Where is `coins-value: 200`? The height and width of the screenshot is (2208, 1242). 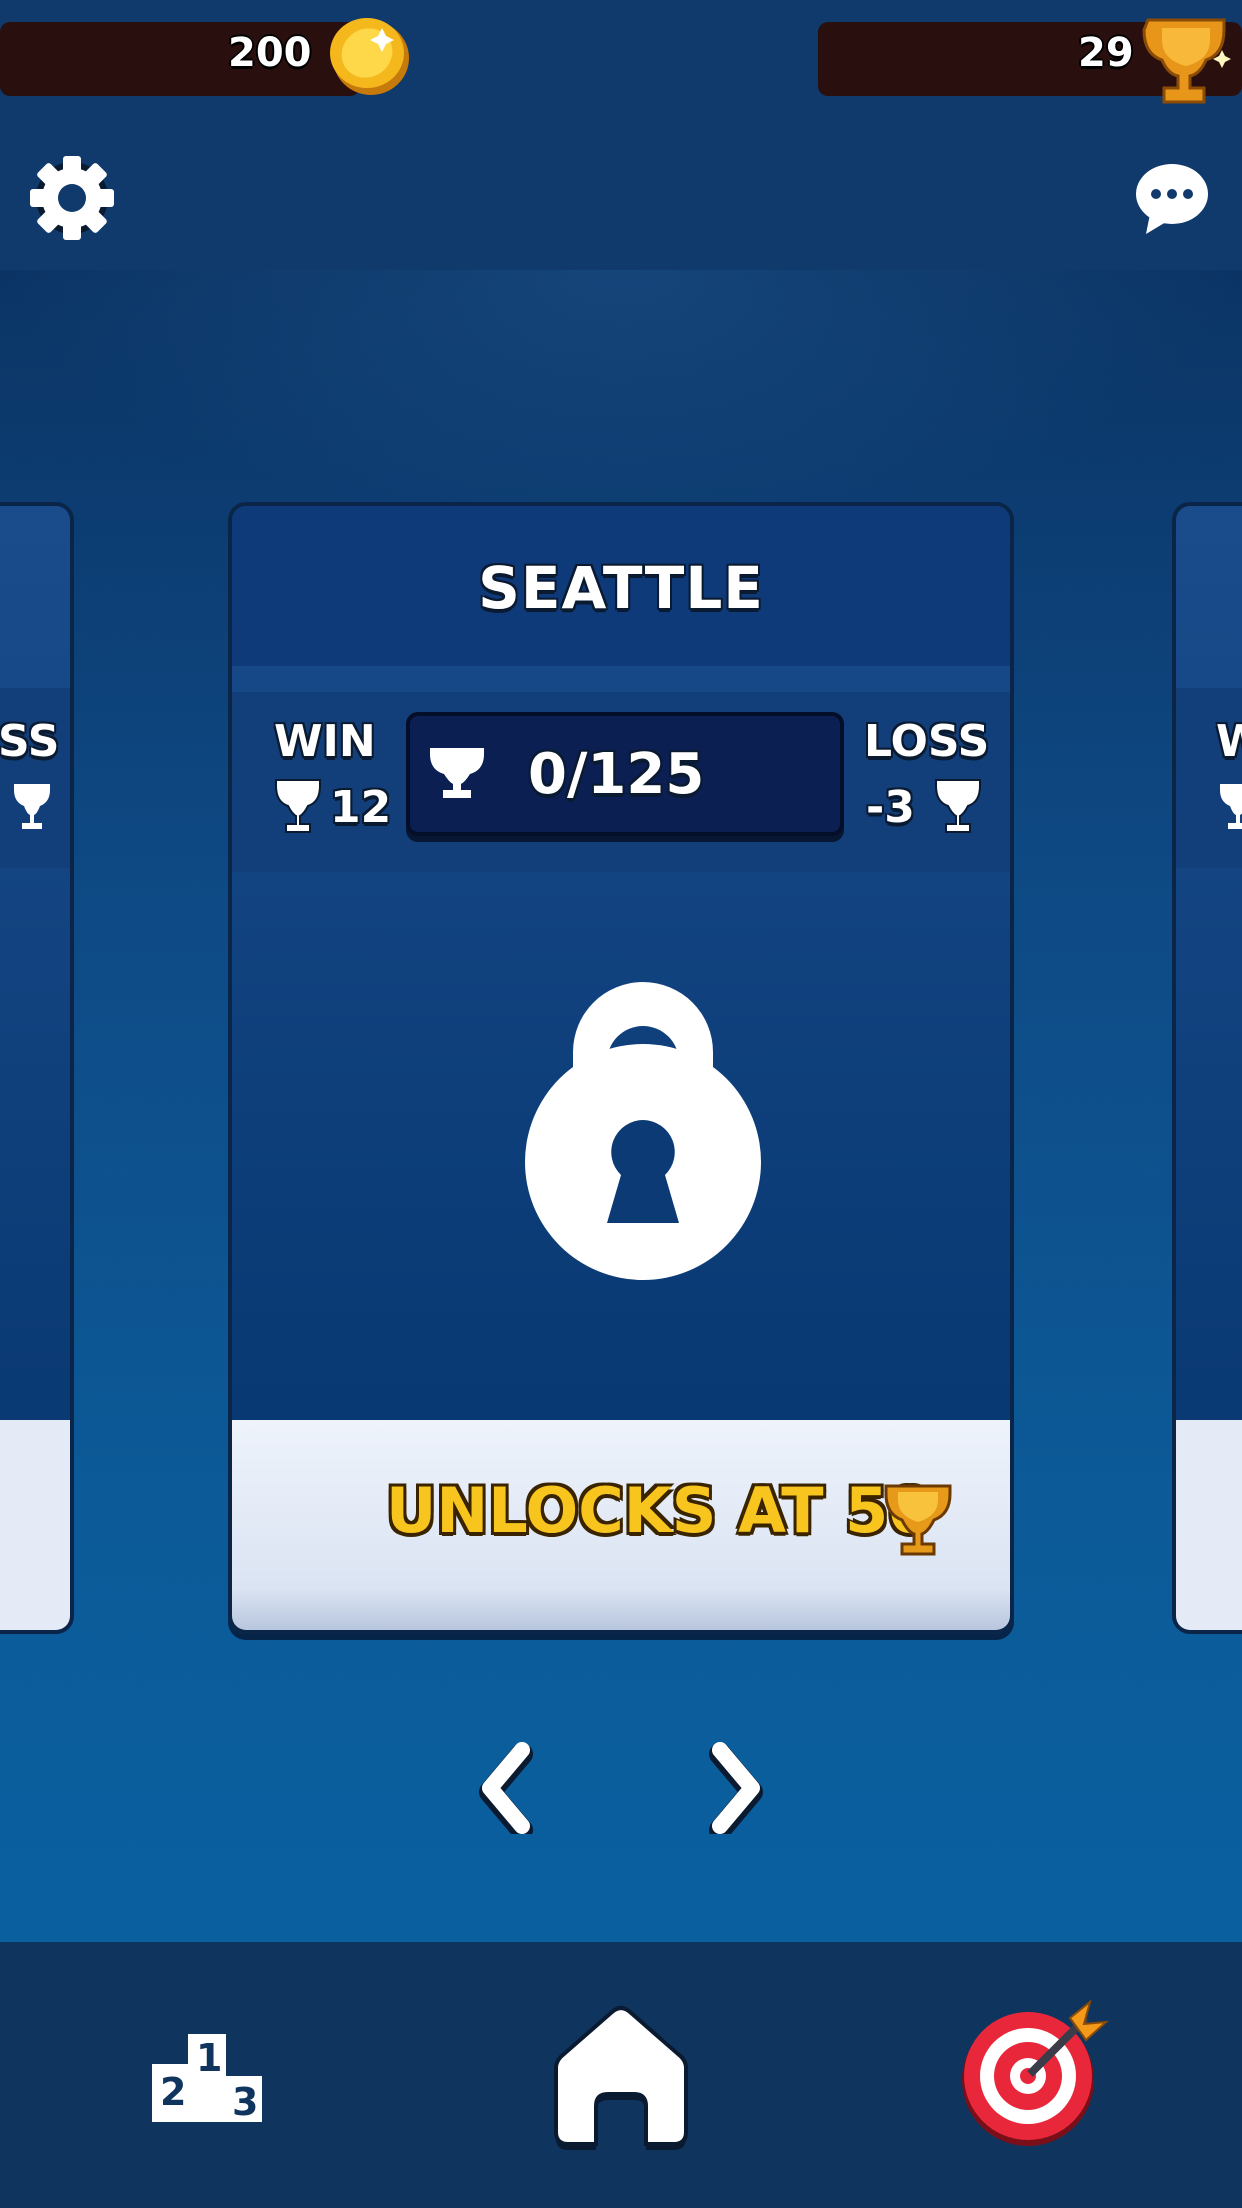 coins-value: 200 is located at coordinates (270, 53).